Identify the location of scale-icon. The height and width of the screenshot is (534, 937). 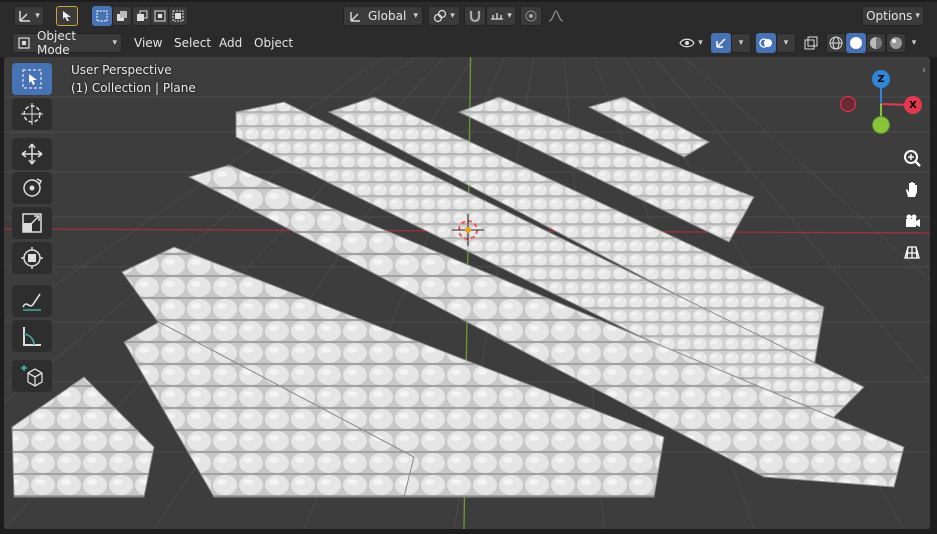
(32, 223).